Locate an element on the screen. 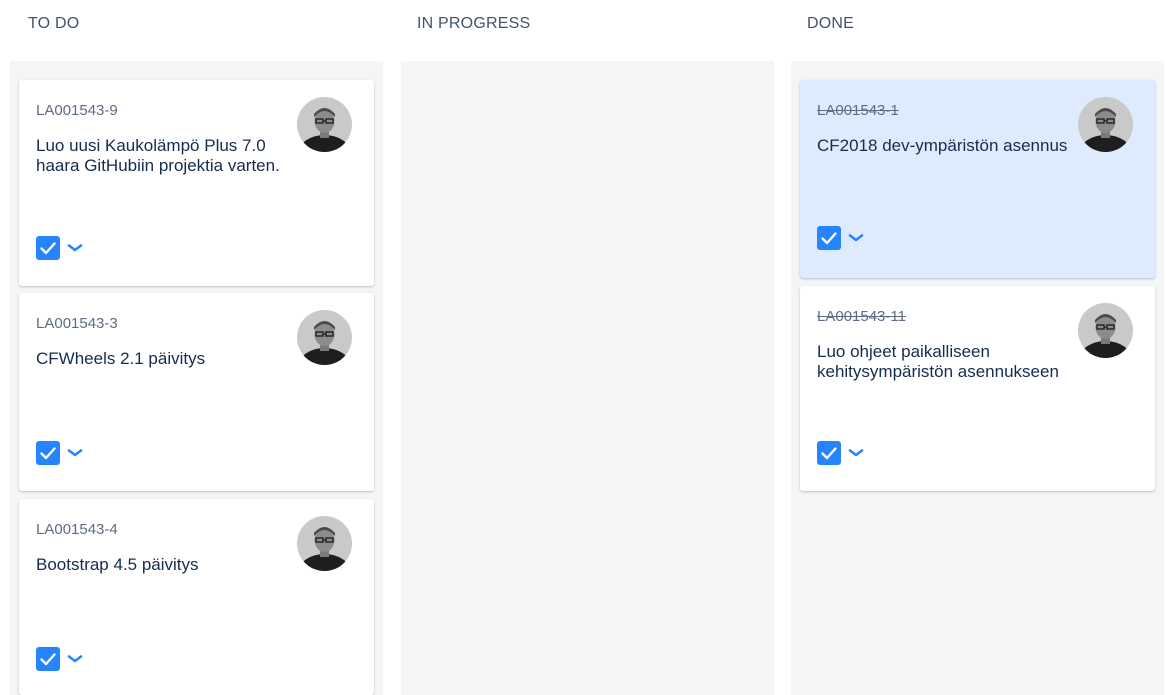  issue-summary: CFWheels 2.1 päivitys is located at coordinates (121, 358).